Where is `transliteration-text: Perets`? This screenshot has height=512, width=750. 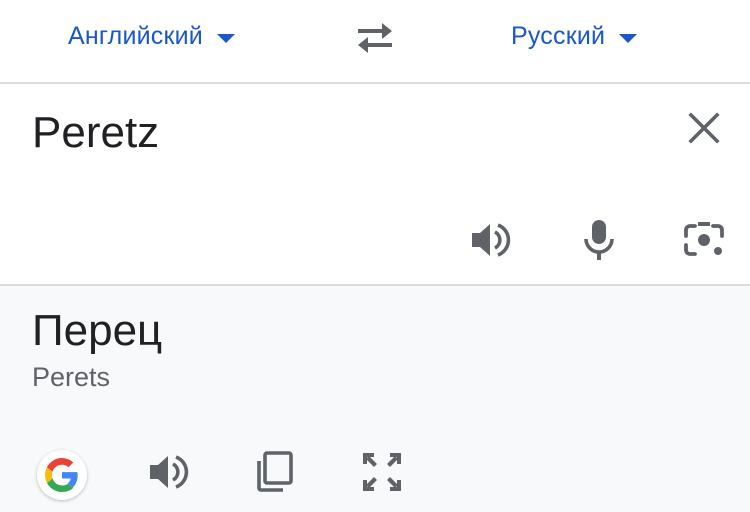
transliteration-text: Perets is located at coordinates (71, 377).